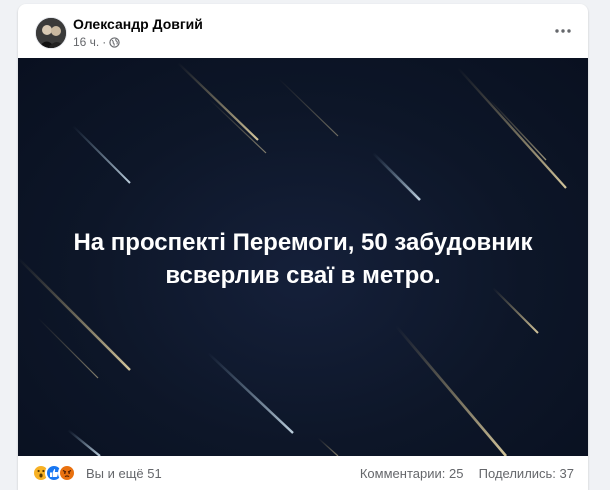  I want to click on globe-icon, so click(114, 42).